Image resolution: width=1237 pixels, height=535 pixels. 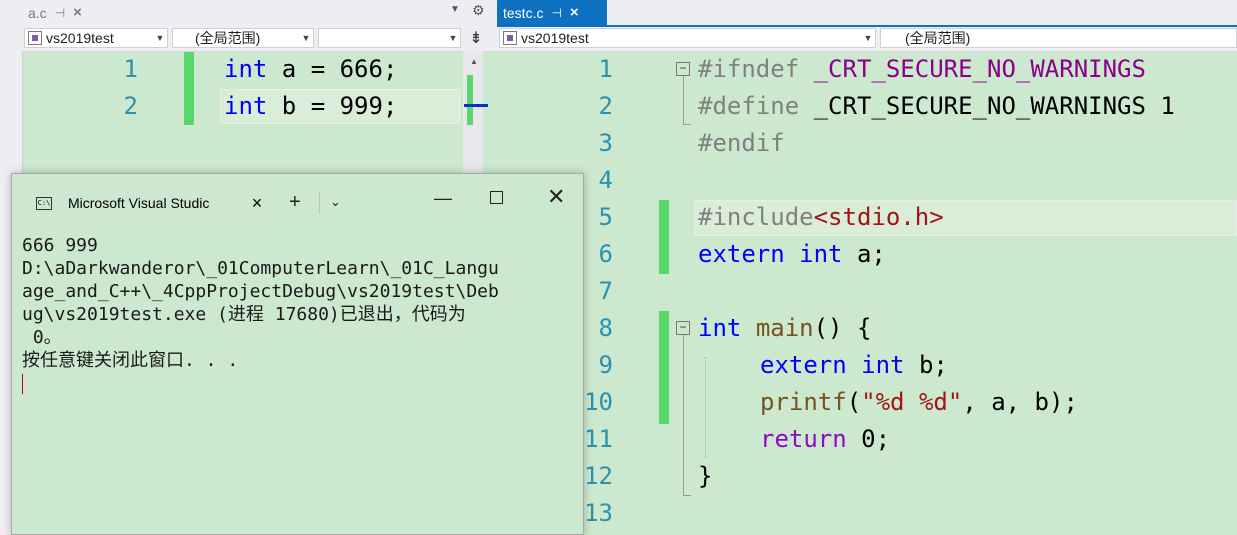 What do you see at coordinates (1058, 38) in the screenshot?
I see `scope-dropdown: (全局范围)` at bounding box center [1058, 38].